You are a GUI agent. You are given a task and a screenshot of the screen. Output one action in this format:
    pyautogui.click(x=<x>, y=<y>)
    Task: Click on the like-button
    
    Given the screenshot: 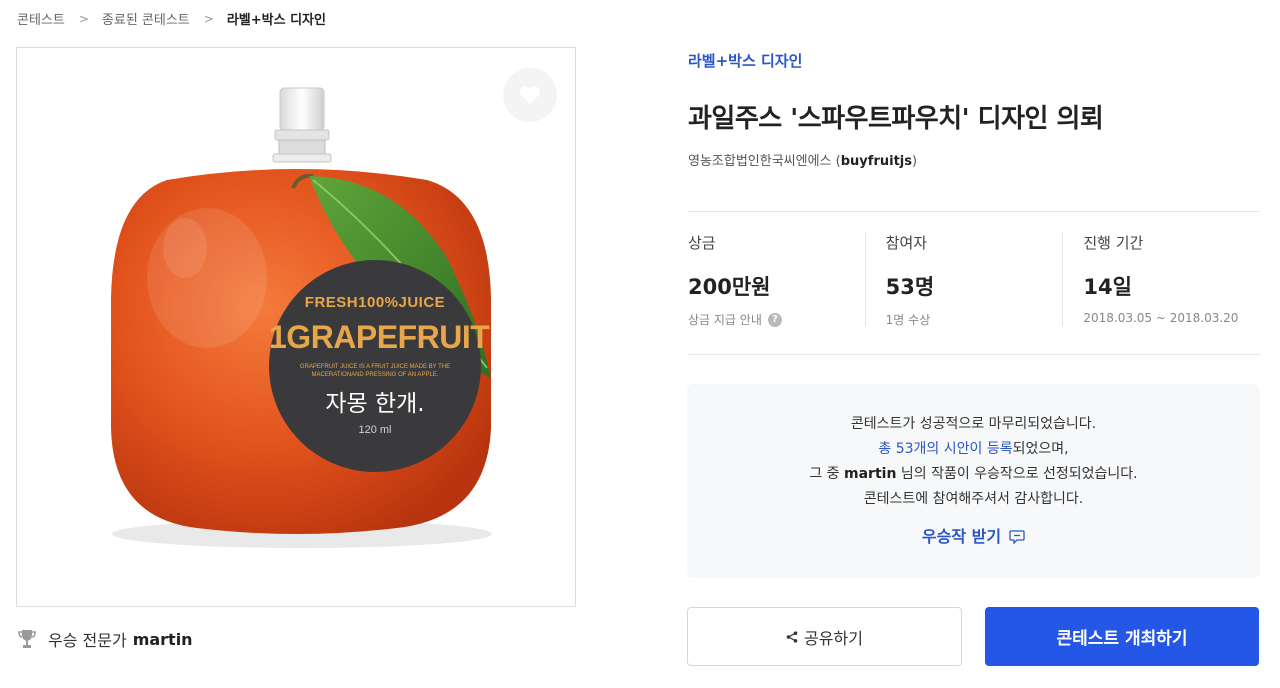 What is the action you would take?
    pyautogui.click(x=530, y=95)
    